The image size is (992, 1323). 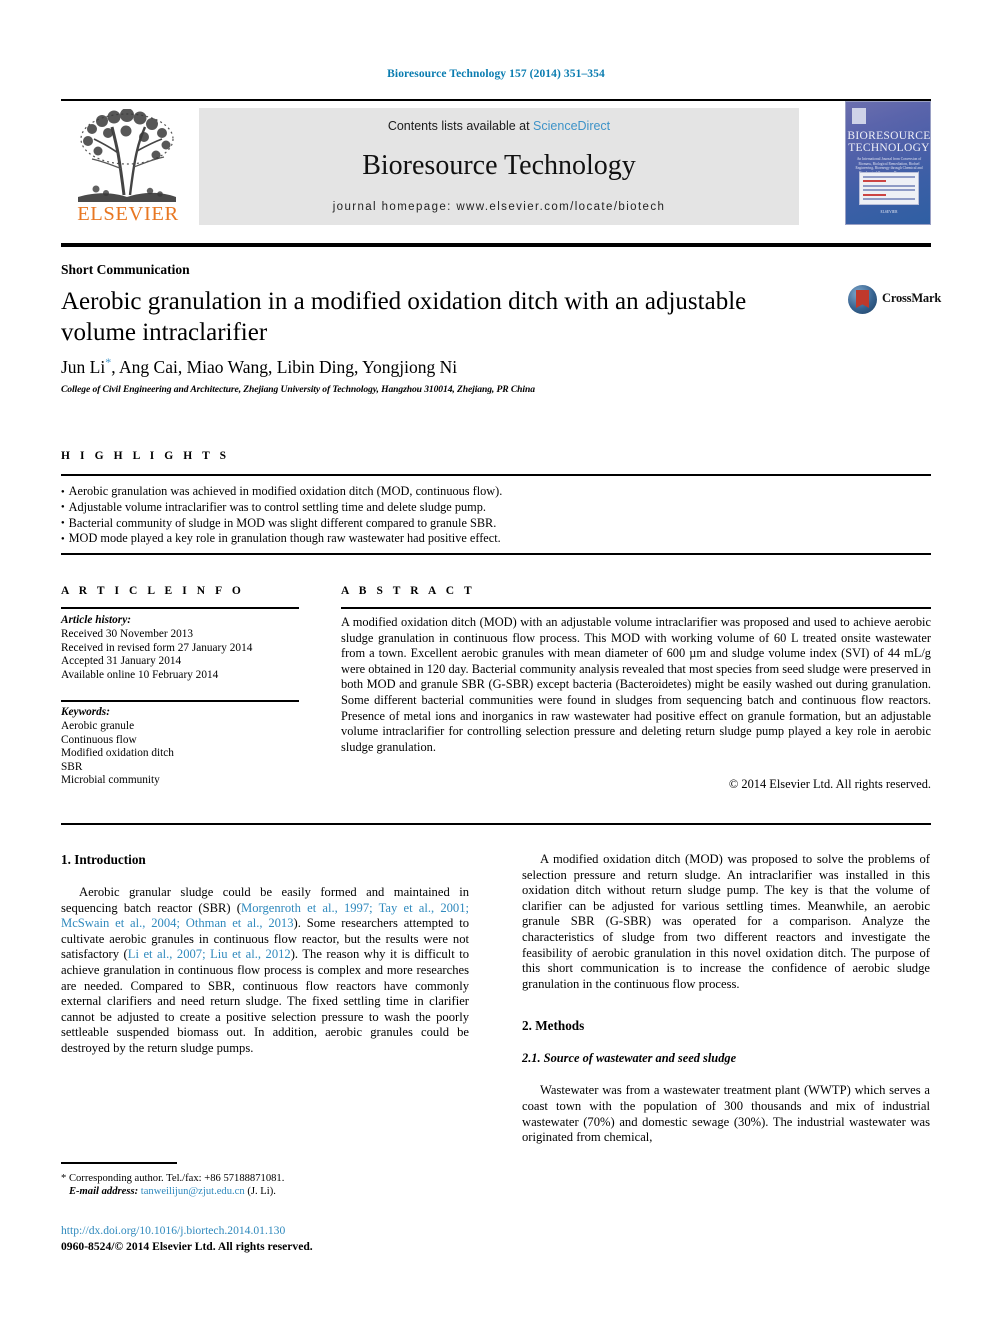 What do you see at coordinates (180, 701) in the screenshot?
I see `keywords-rule` at bounding box center [180, 701].